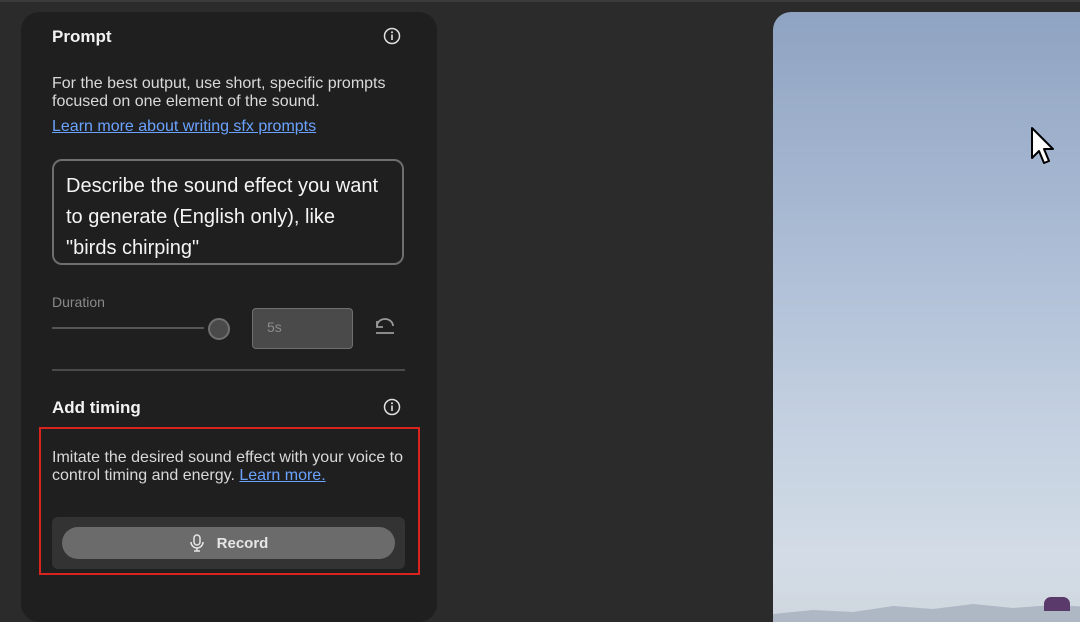  What do you see at coordinates (385, 328) in the screenshot?
I see `reset-icon` at bounding box center [385, 328].